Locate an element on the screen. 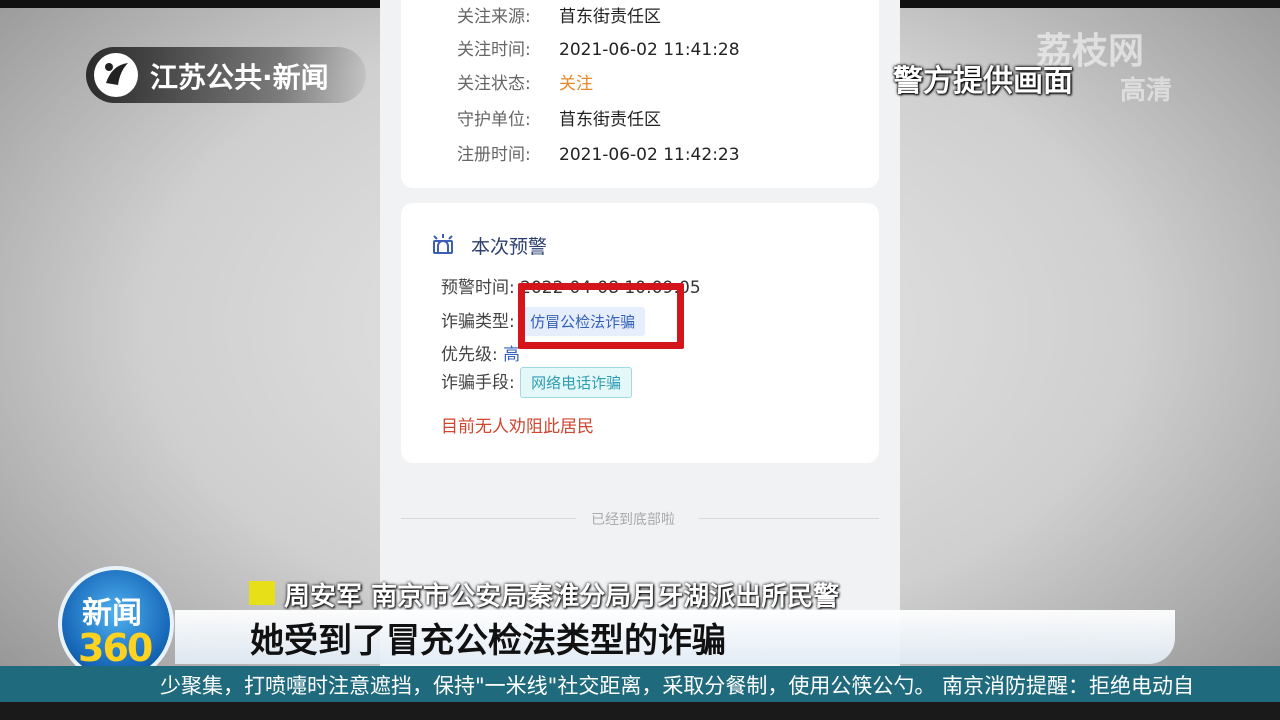 Image resolution: width=1280 pixels, height=720 pixels. subtitle-caption: 她受到了冒充公检法类型的诈骗 is located at coordinates (488, 641).